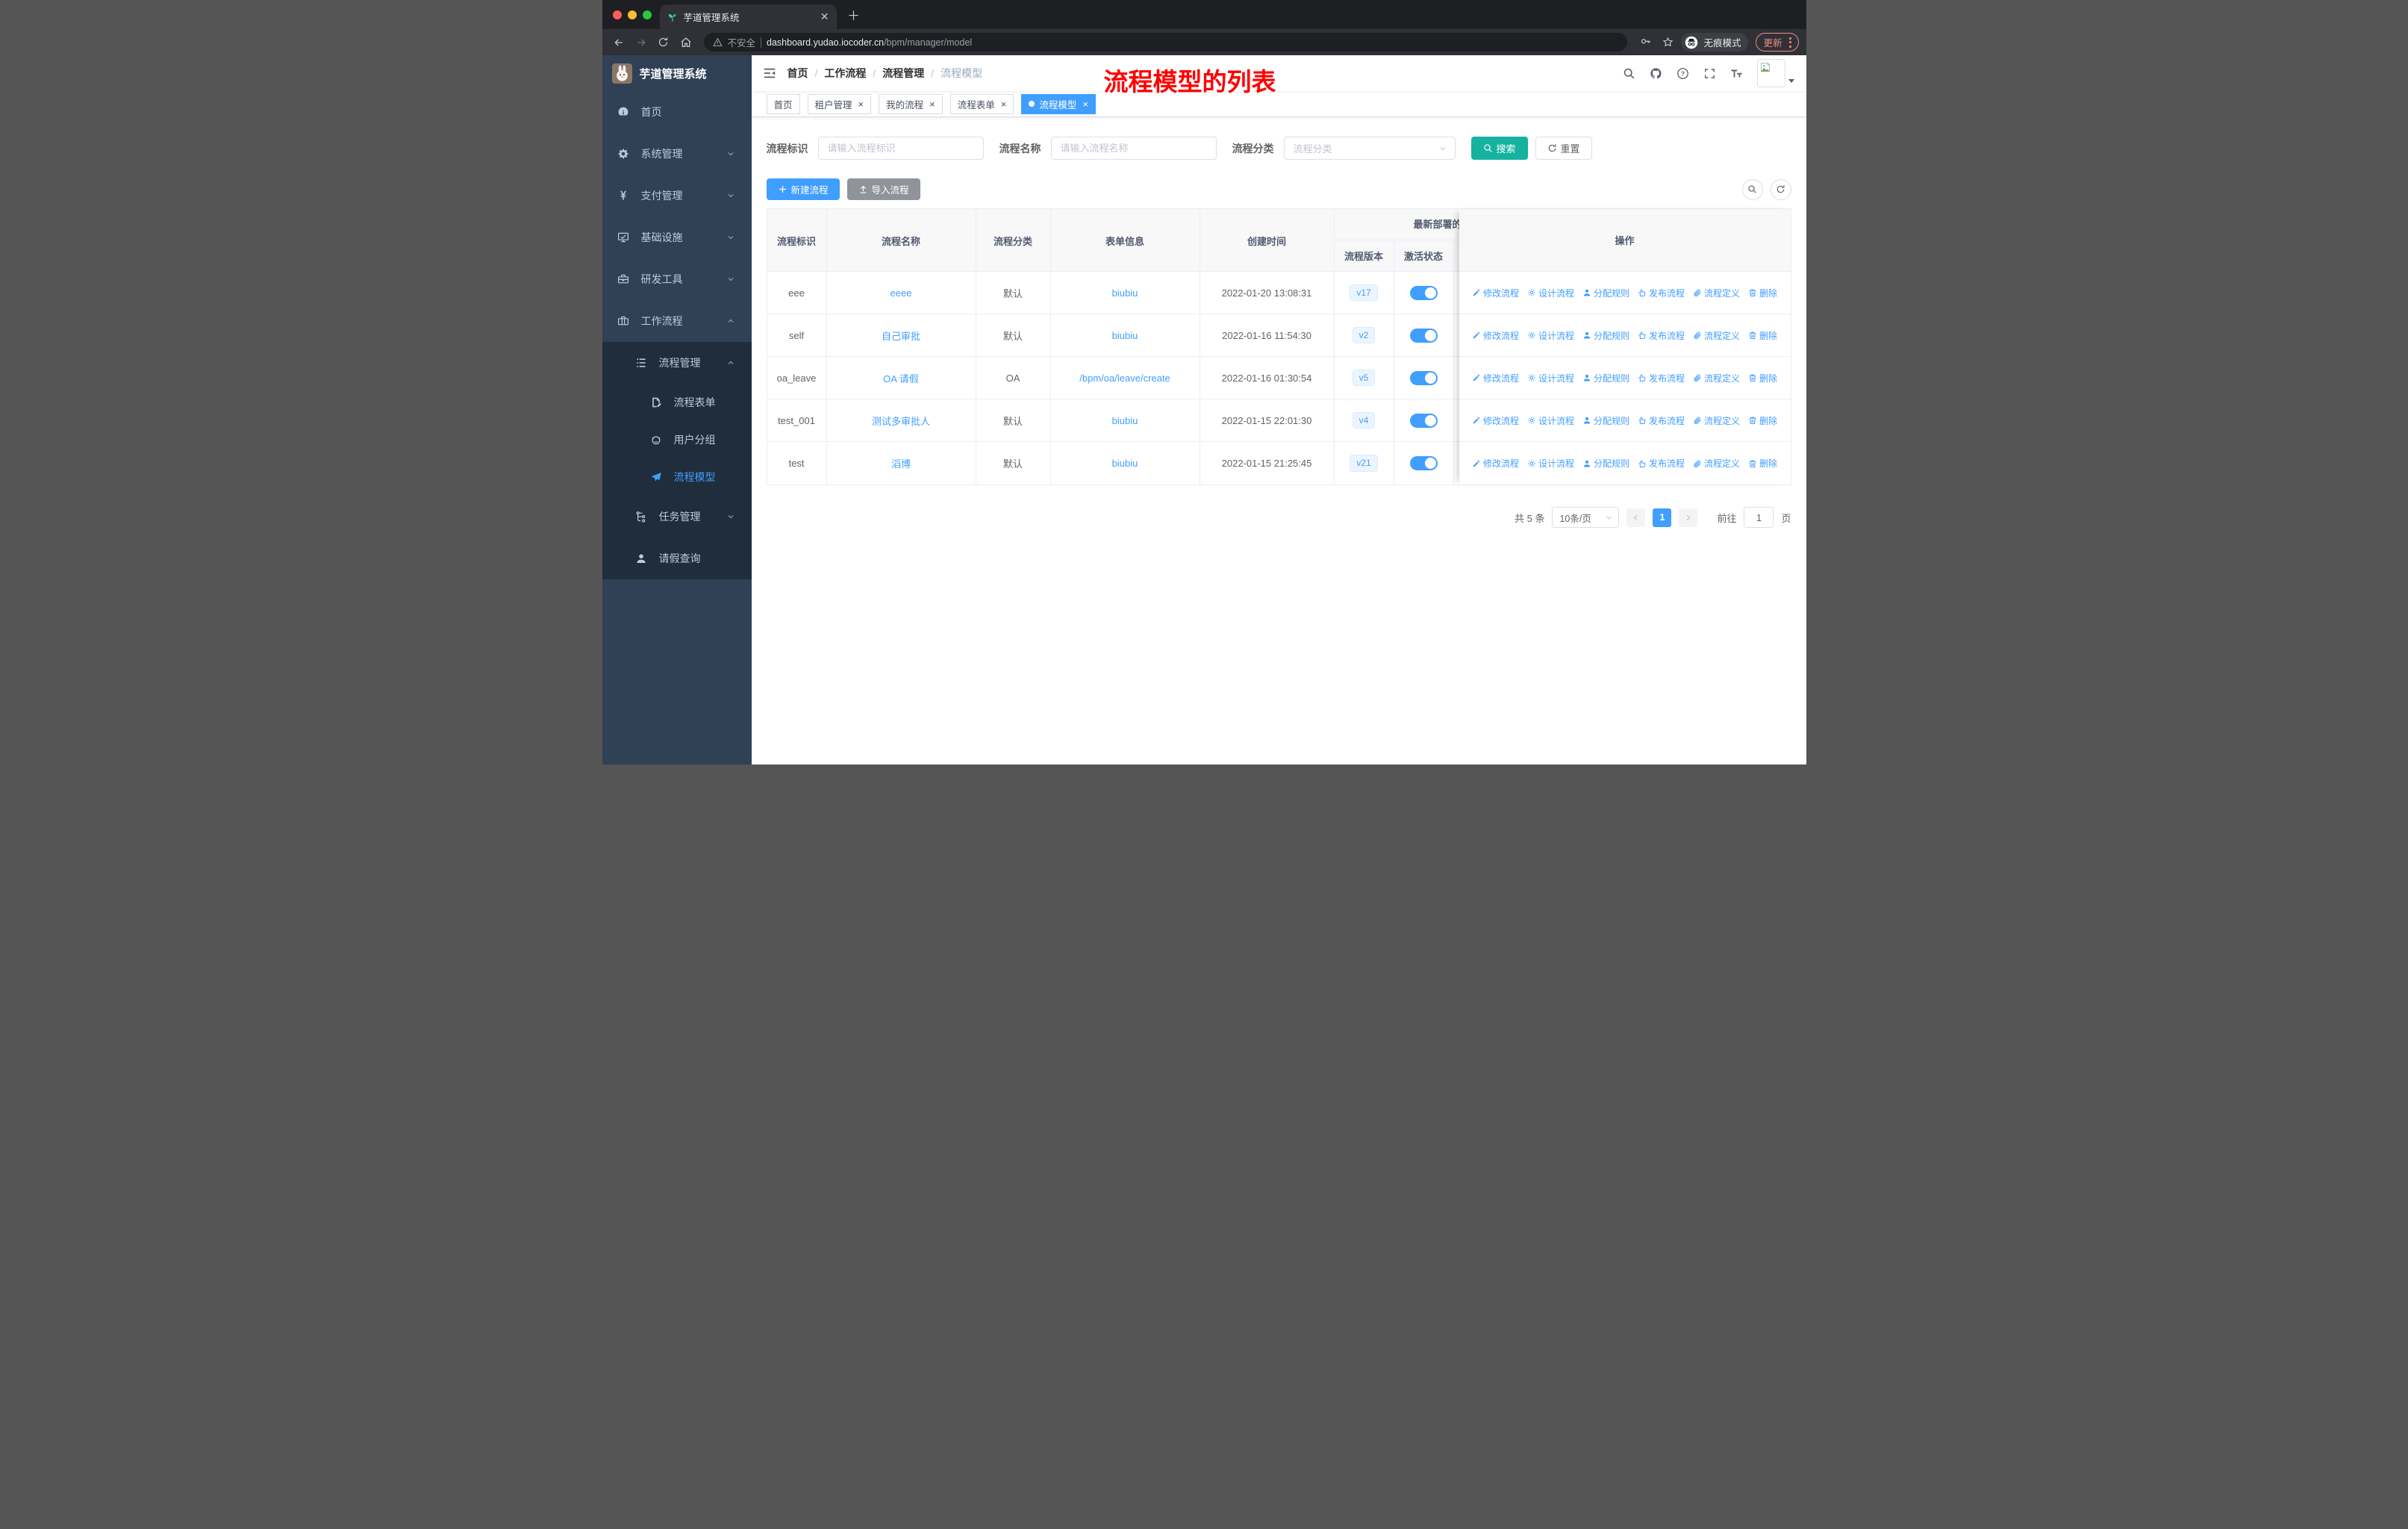 Image resolution: width=2408 pixels, height=1529 pixels. What do you see at coordinates (1058, 104) in the screenshot?
I see `tag-process-model: 流程模型 ×` at bounding box center [1058, 104].